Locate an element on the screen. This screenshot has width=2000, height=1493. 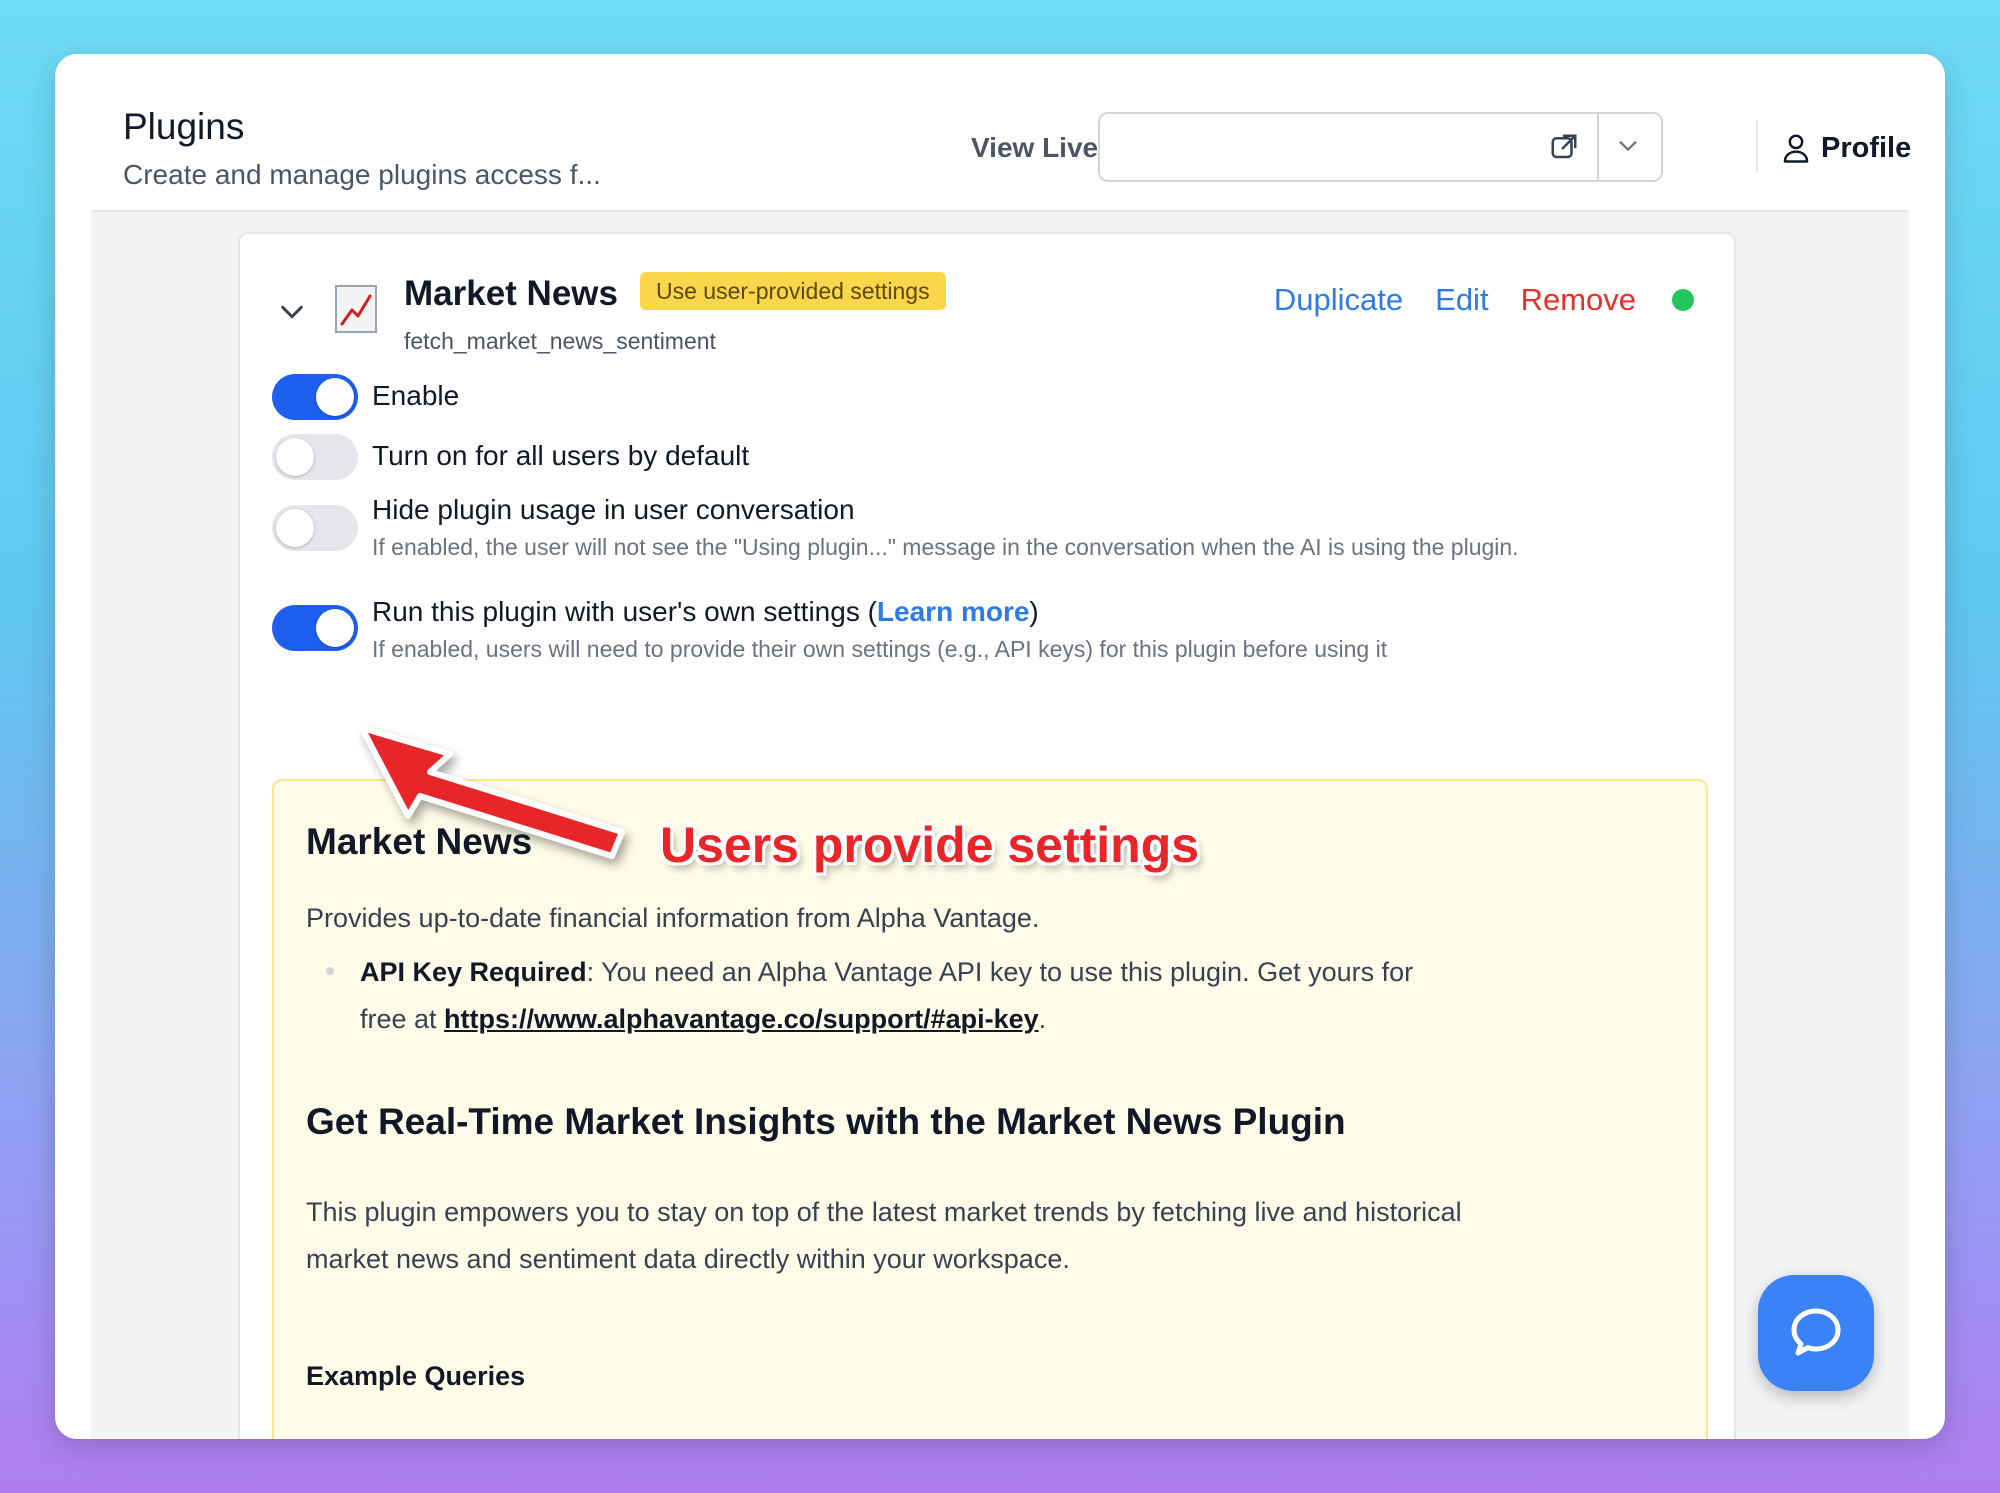
plugin-name: Market News is located at coordinates (511, 293).